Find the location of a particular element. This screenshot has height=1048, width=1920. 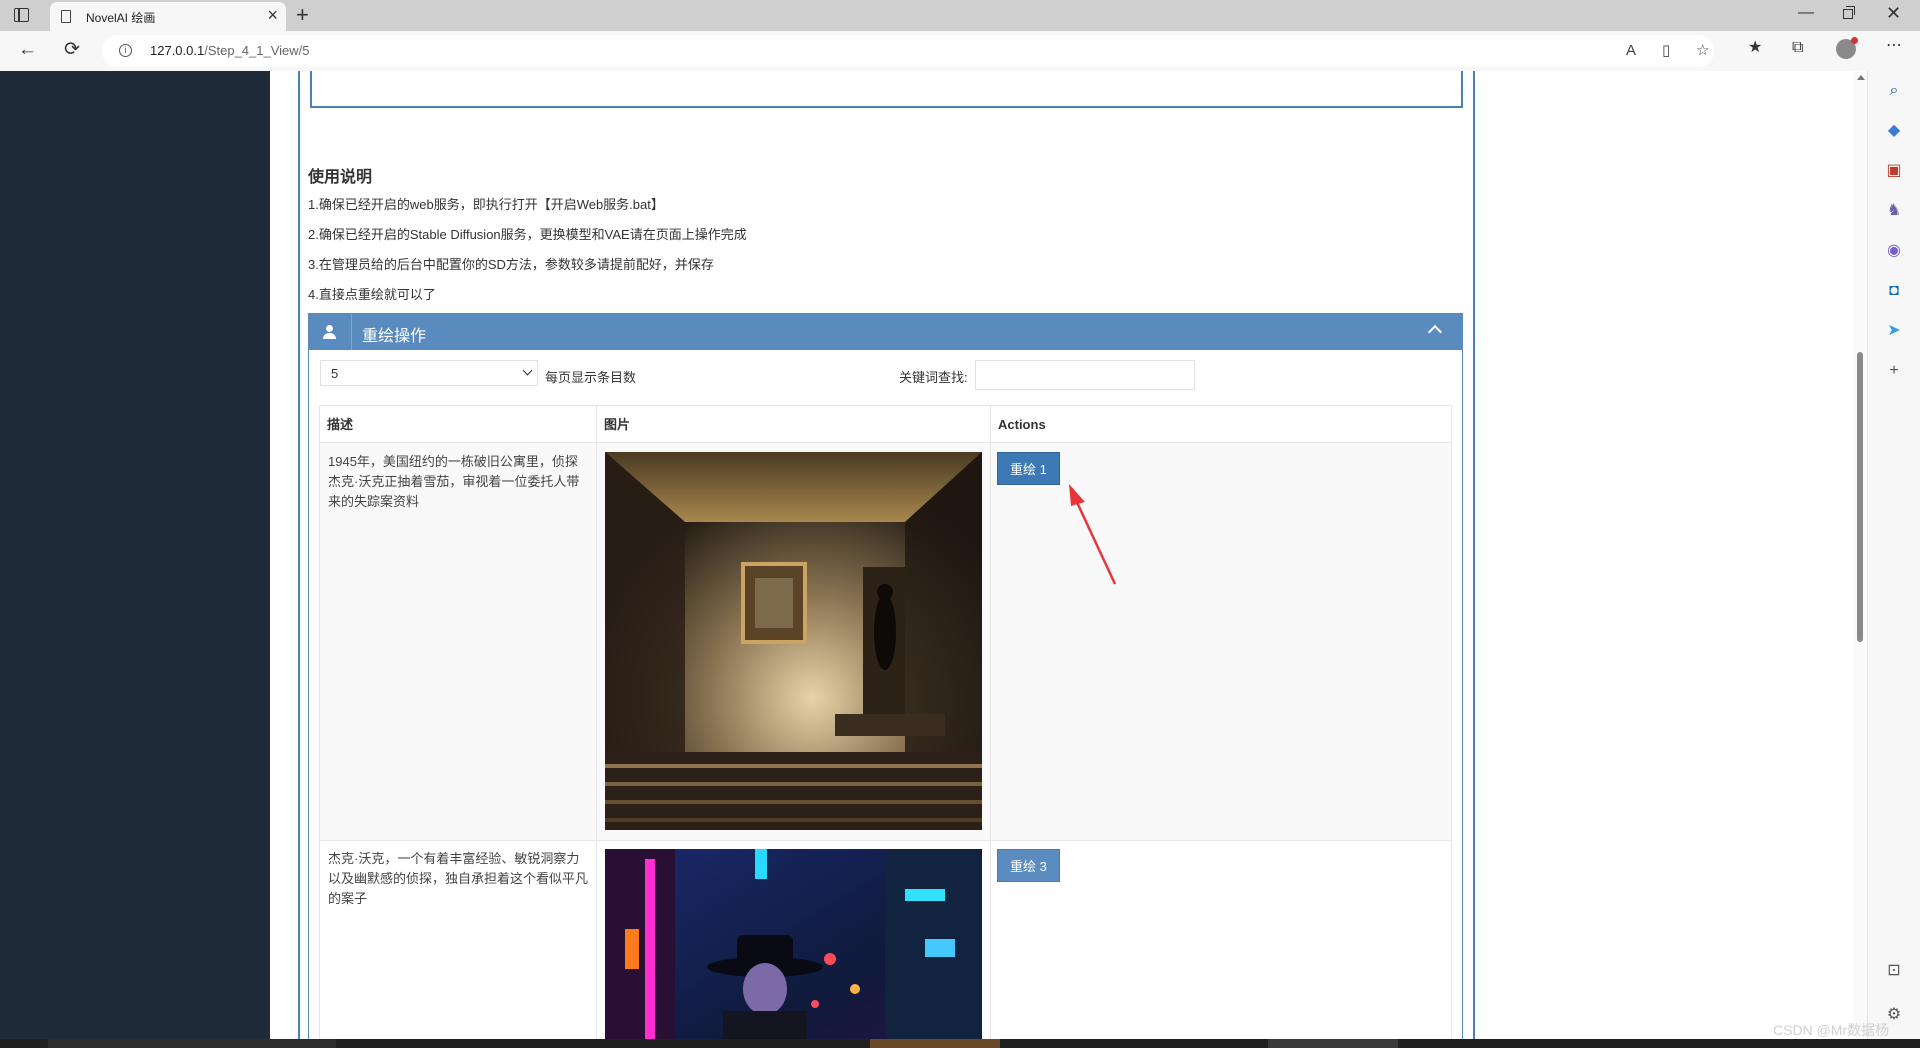

noir-hallway-image is located at coordinates (793, 641).